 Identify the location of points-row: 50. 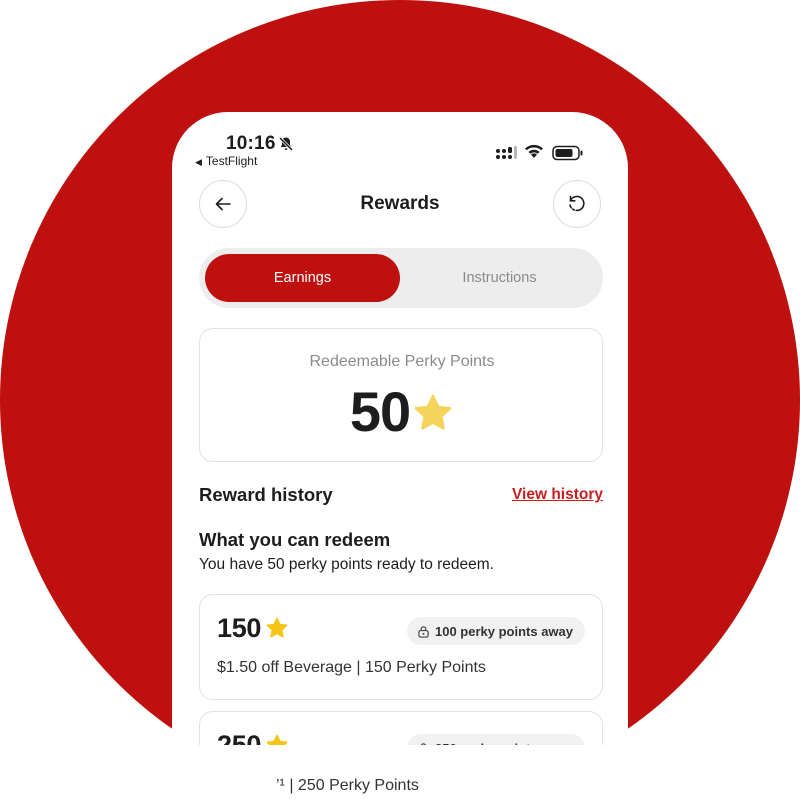
(402, 411).